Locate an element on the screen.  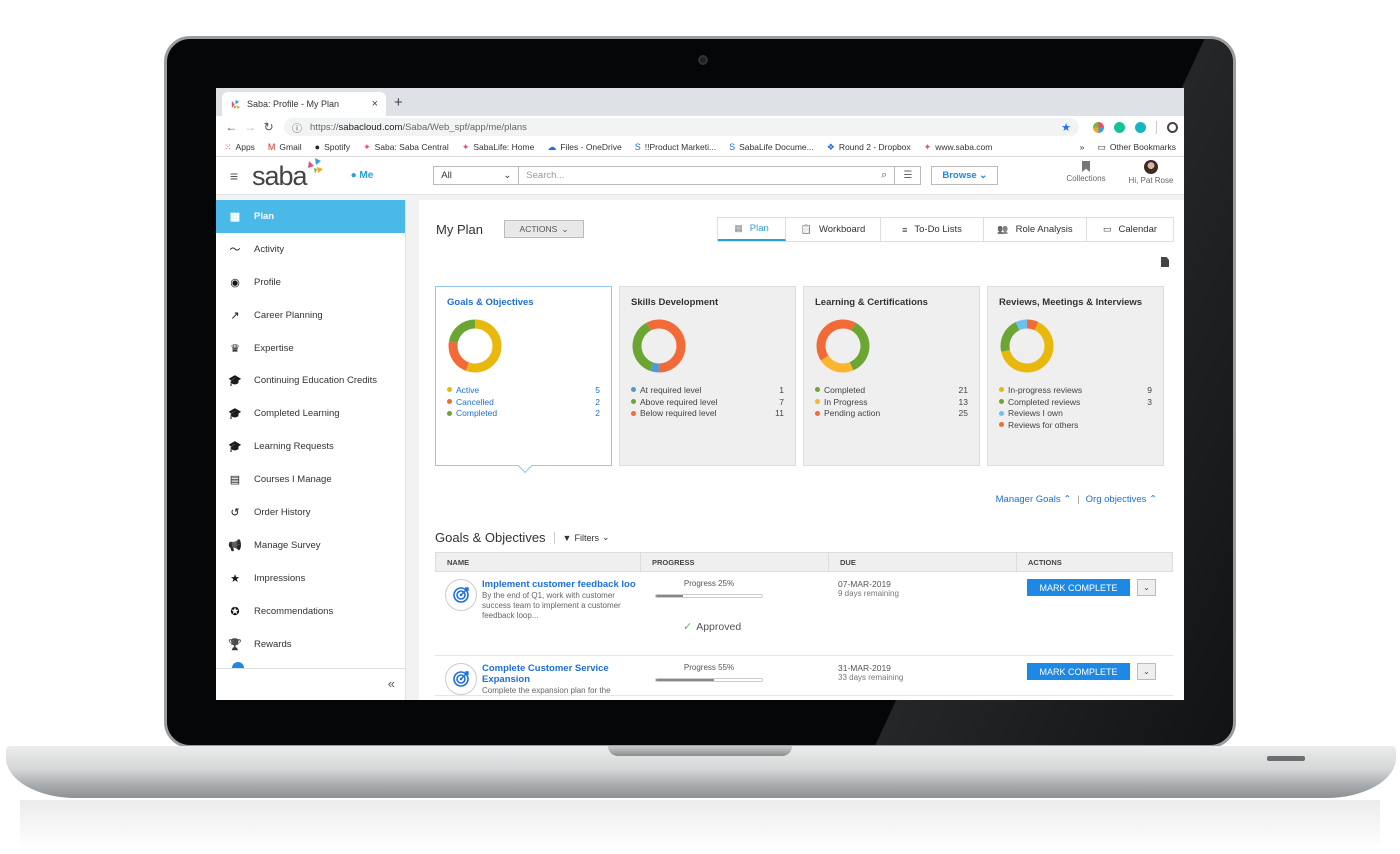
legend-item: Active 5 is located at coordinates (523, 390).